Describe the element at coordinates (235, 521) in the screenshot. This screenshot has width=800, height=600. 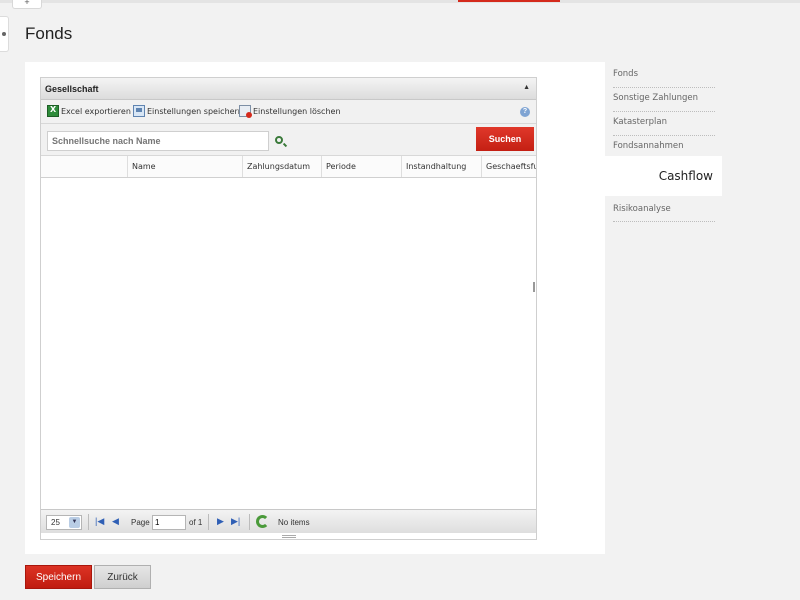
I see `last-page-icon: ▶|` at that location.